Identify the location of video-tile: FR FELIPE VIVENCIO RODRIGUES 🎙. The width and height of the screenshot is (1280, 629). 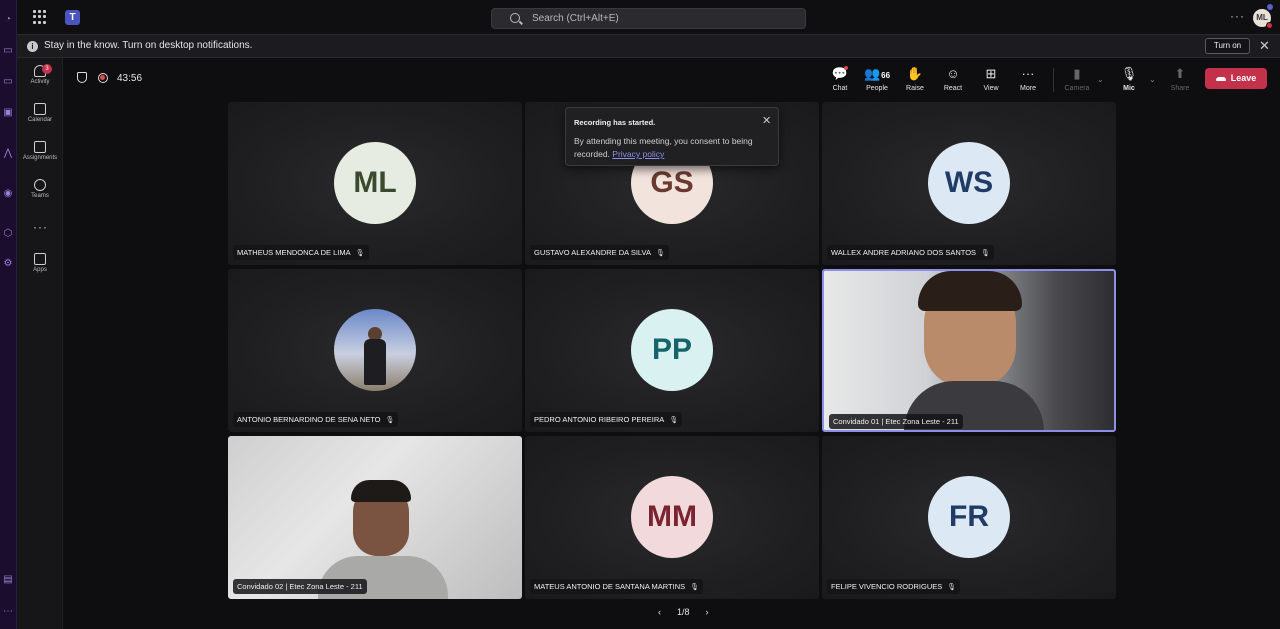
(969, 517).